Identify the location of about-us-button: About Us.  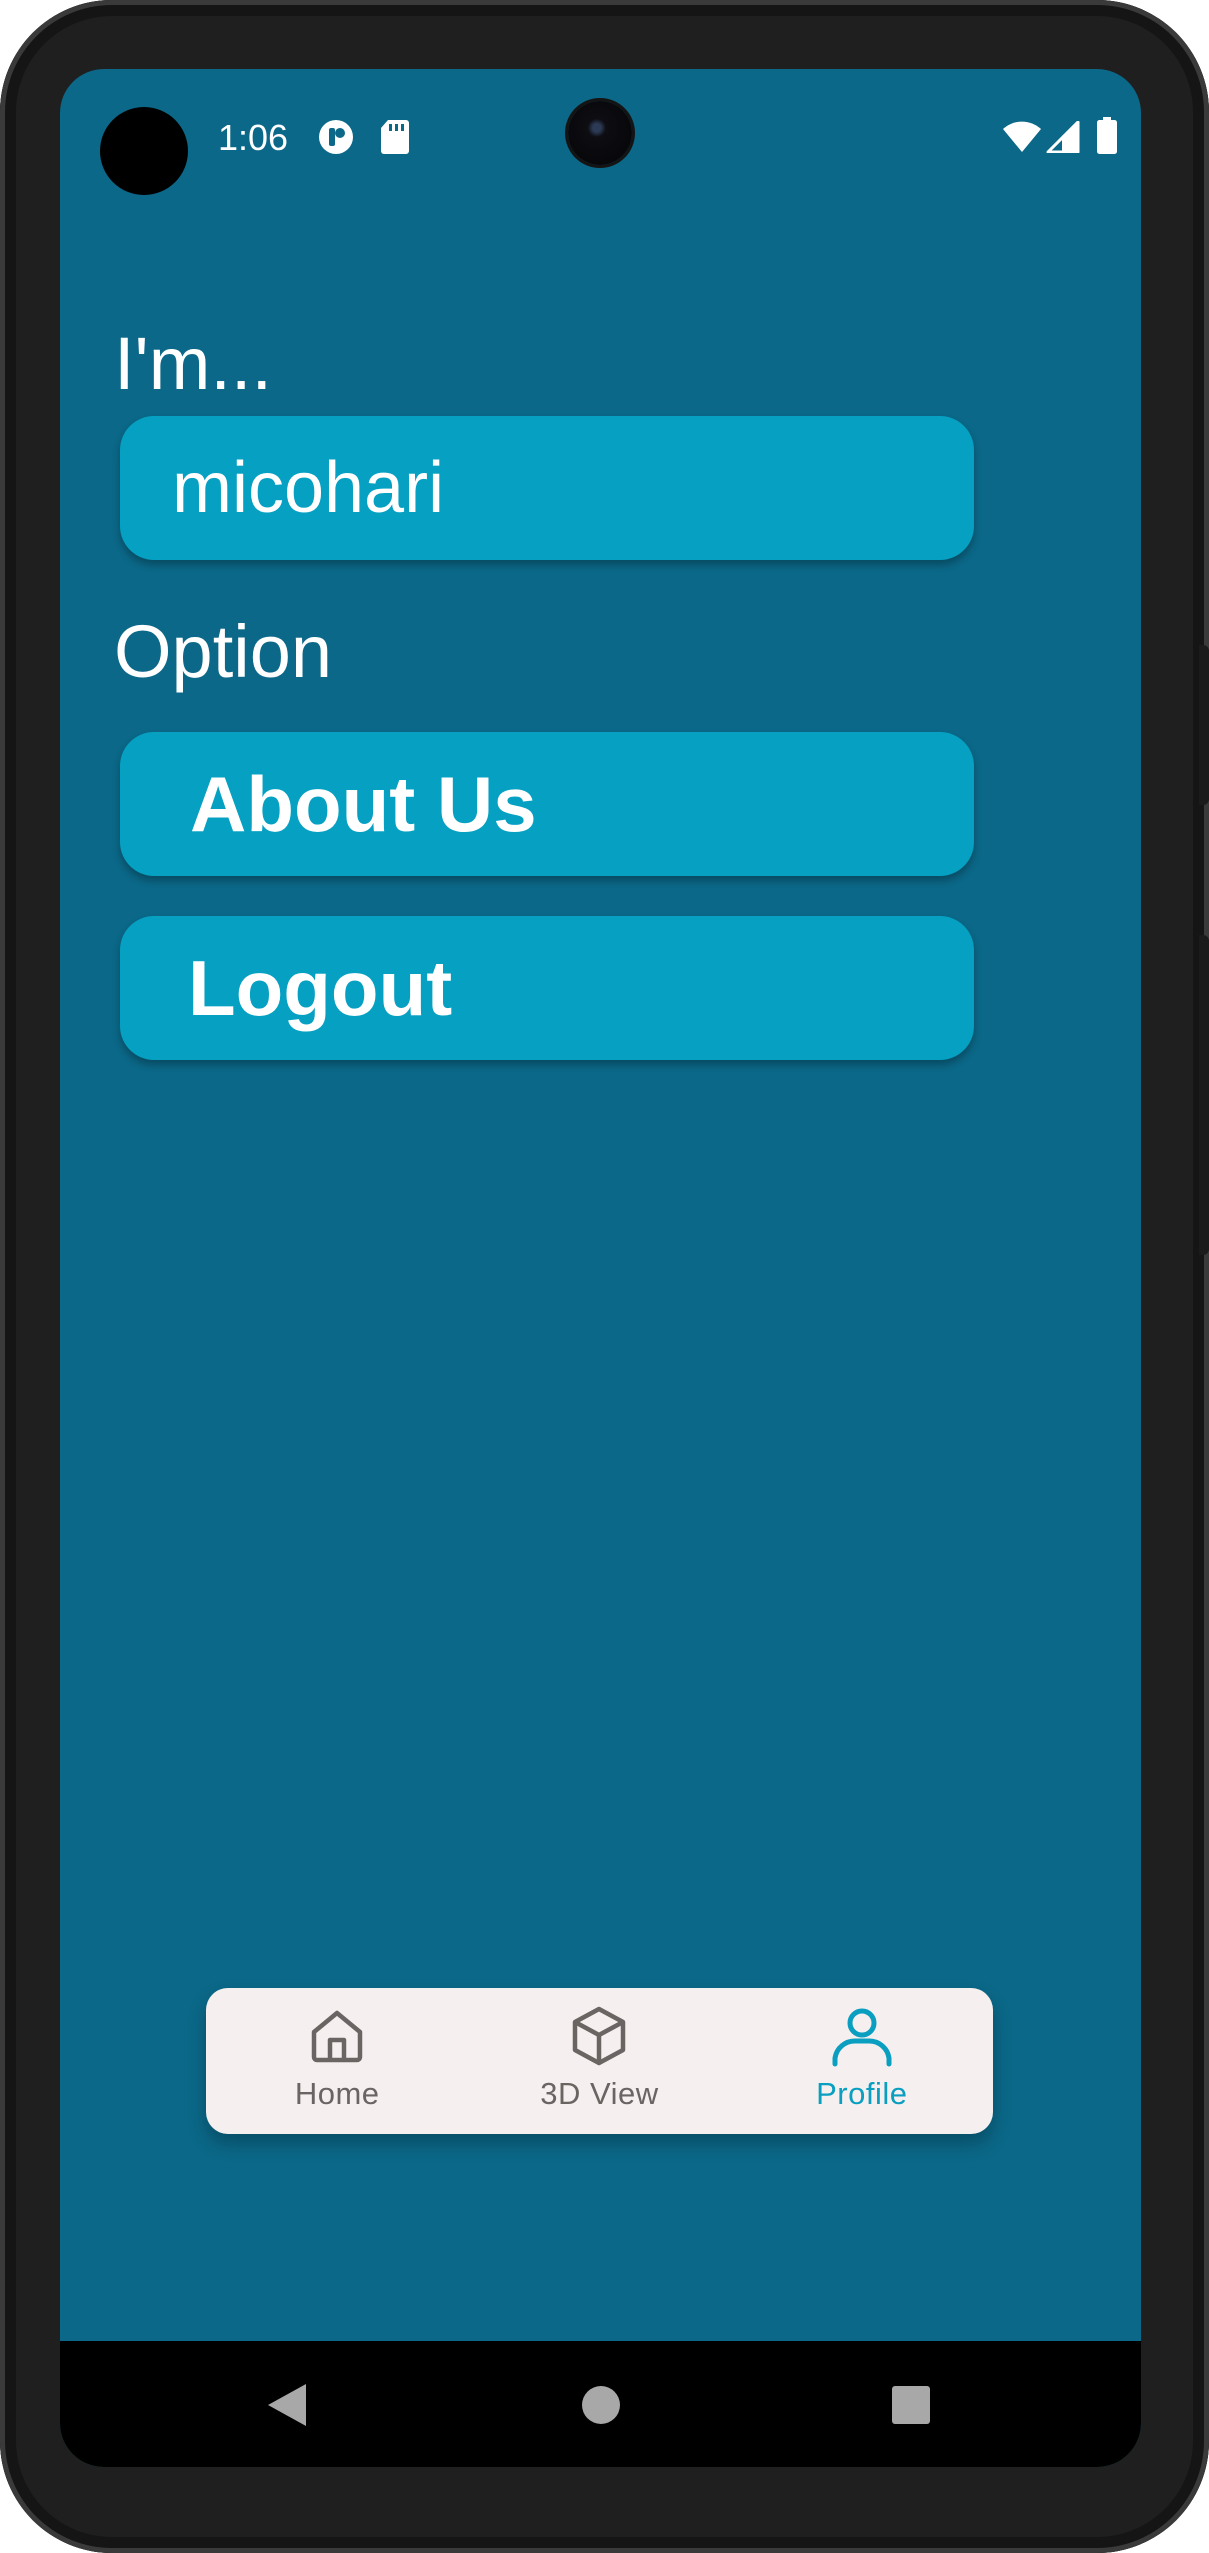
(547, 804).